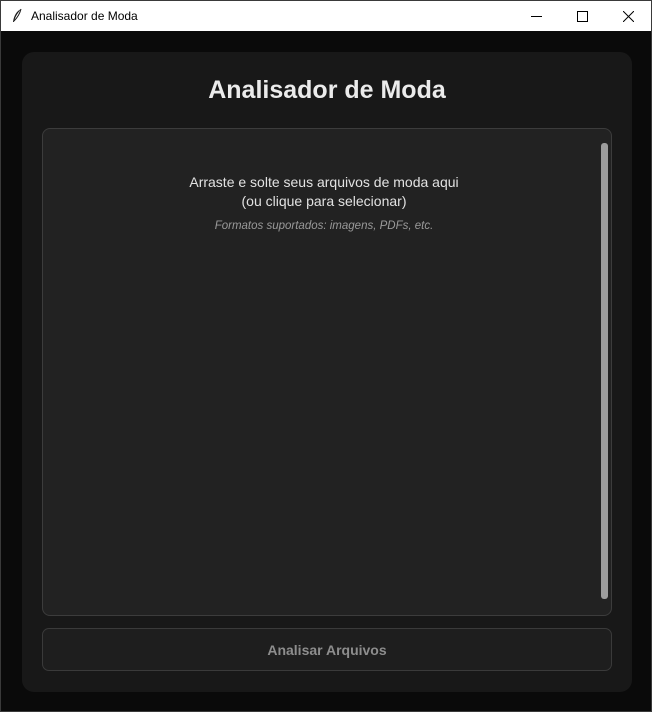 Image resolution: width=652 pixels, height=712 pixels. I want to click on minimize-icon, so click(536, 16).